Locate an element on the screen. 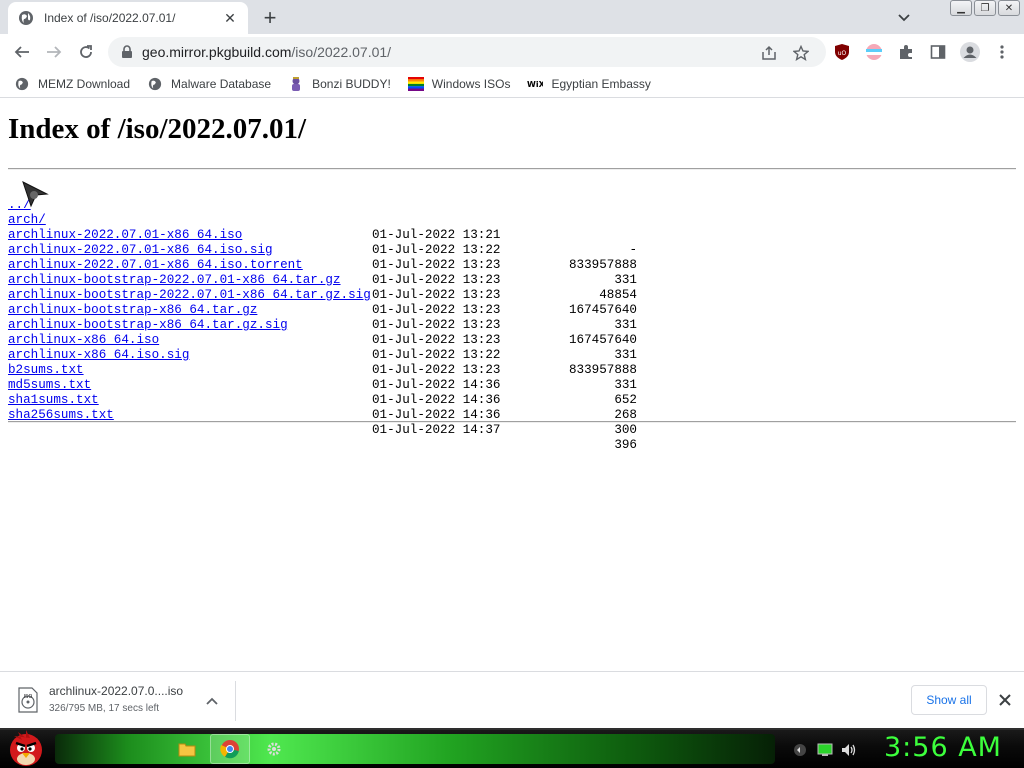 The height and width of the screenshot is (768, 1024). network-tray-icon is located at coordinates (825, 750).